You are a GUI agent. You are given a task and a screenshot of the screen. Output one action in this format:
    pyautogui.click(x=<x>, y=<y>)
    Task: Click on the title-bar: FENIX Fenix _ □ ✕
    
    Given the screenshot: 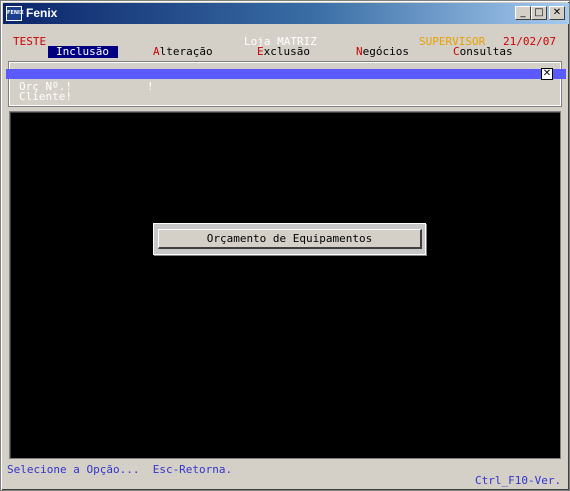 What is the action you would take?
    pyautogui.click(x=286, y=13)
    